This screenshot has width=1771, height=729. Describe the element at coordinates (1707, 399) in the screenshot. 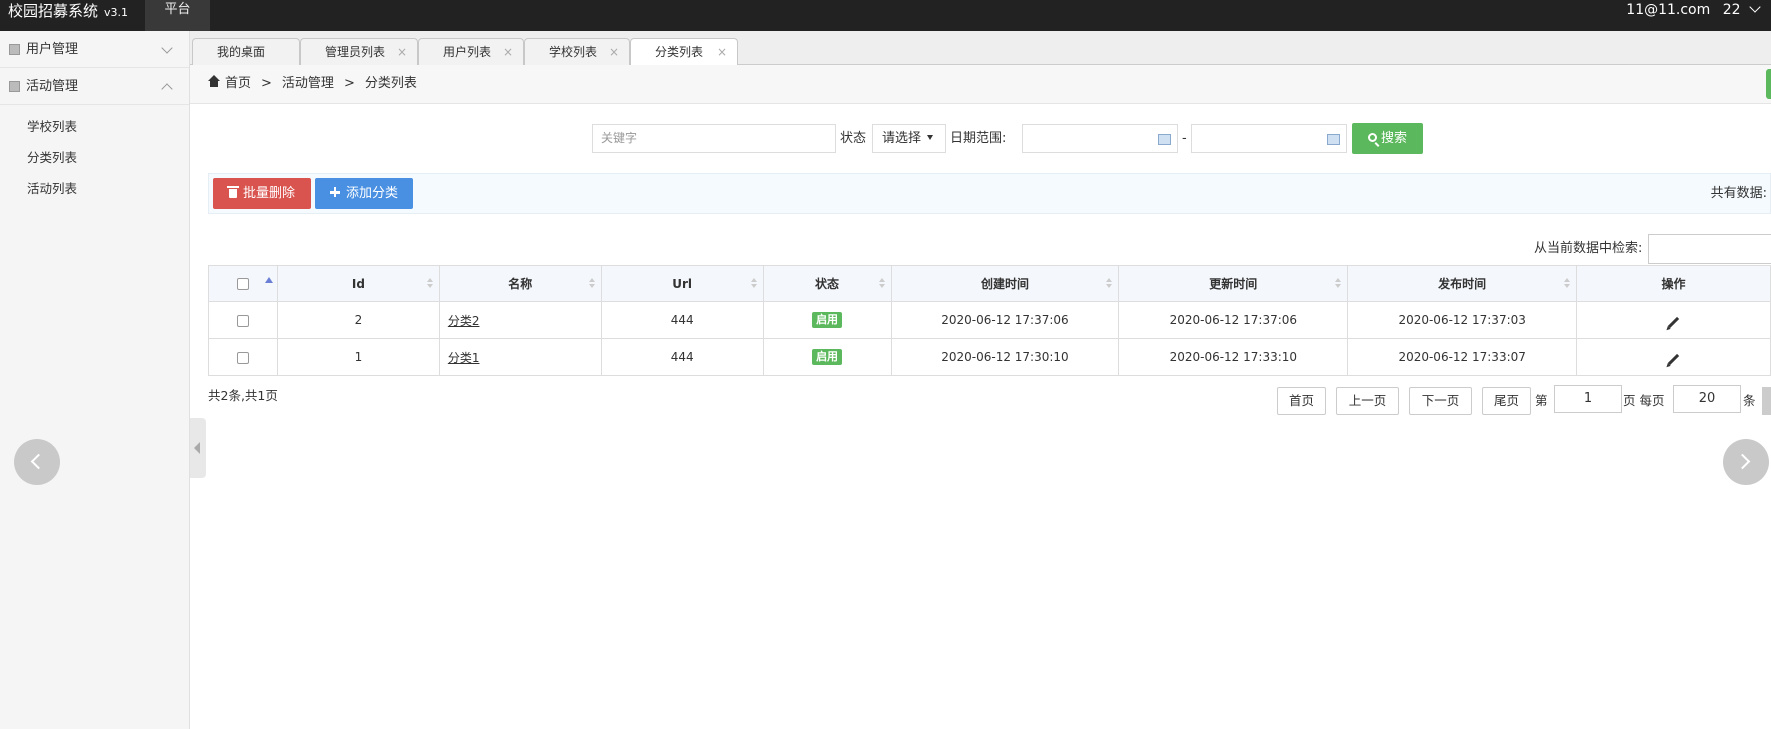

I see `per-page-input: 20` at that location.